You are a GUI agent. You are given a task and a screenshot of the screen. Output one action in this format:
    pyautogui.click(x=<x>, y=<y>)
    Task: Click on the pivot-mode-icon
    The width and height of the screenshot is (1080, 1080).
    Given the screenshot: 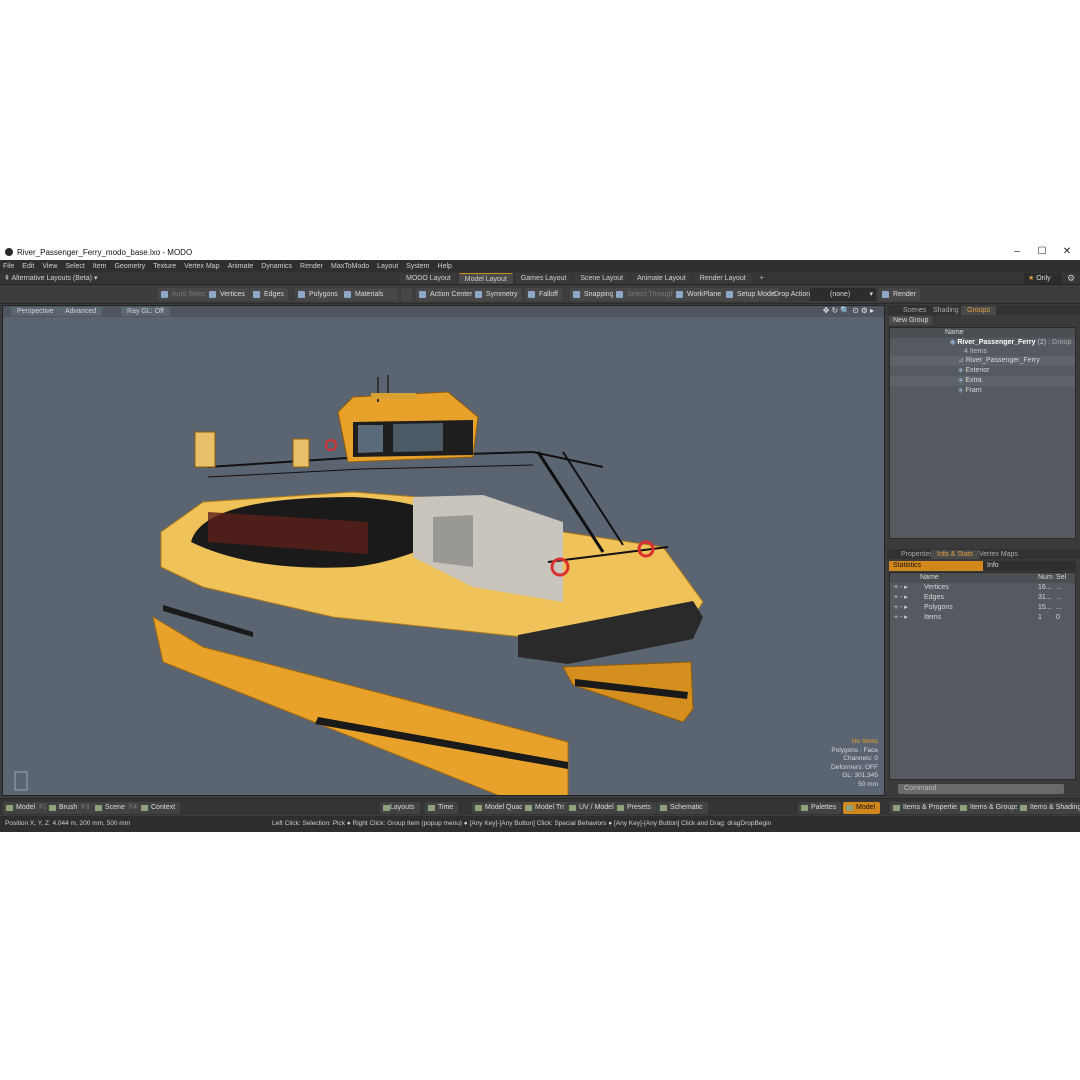 What is the action you would take?
    pyautogui.click(x=406, y=294)
    